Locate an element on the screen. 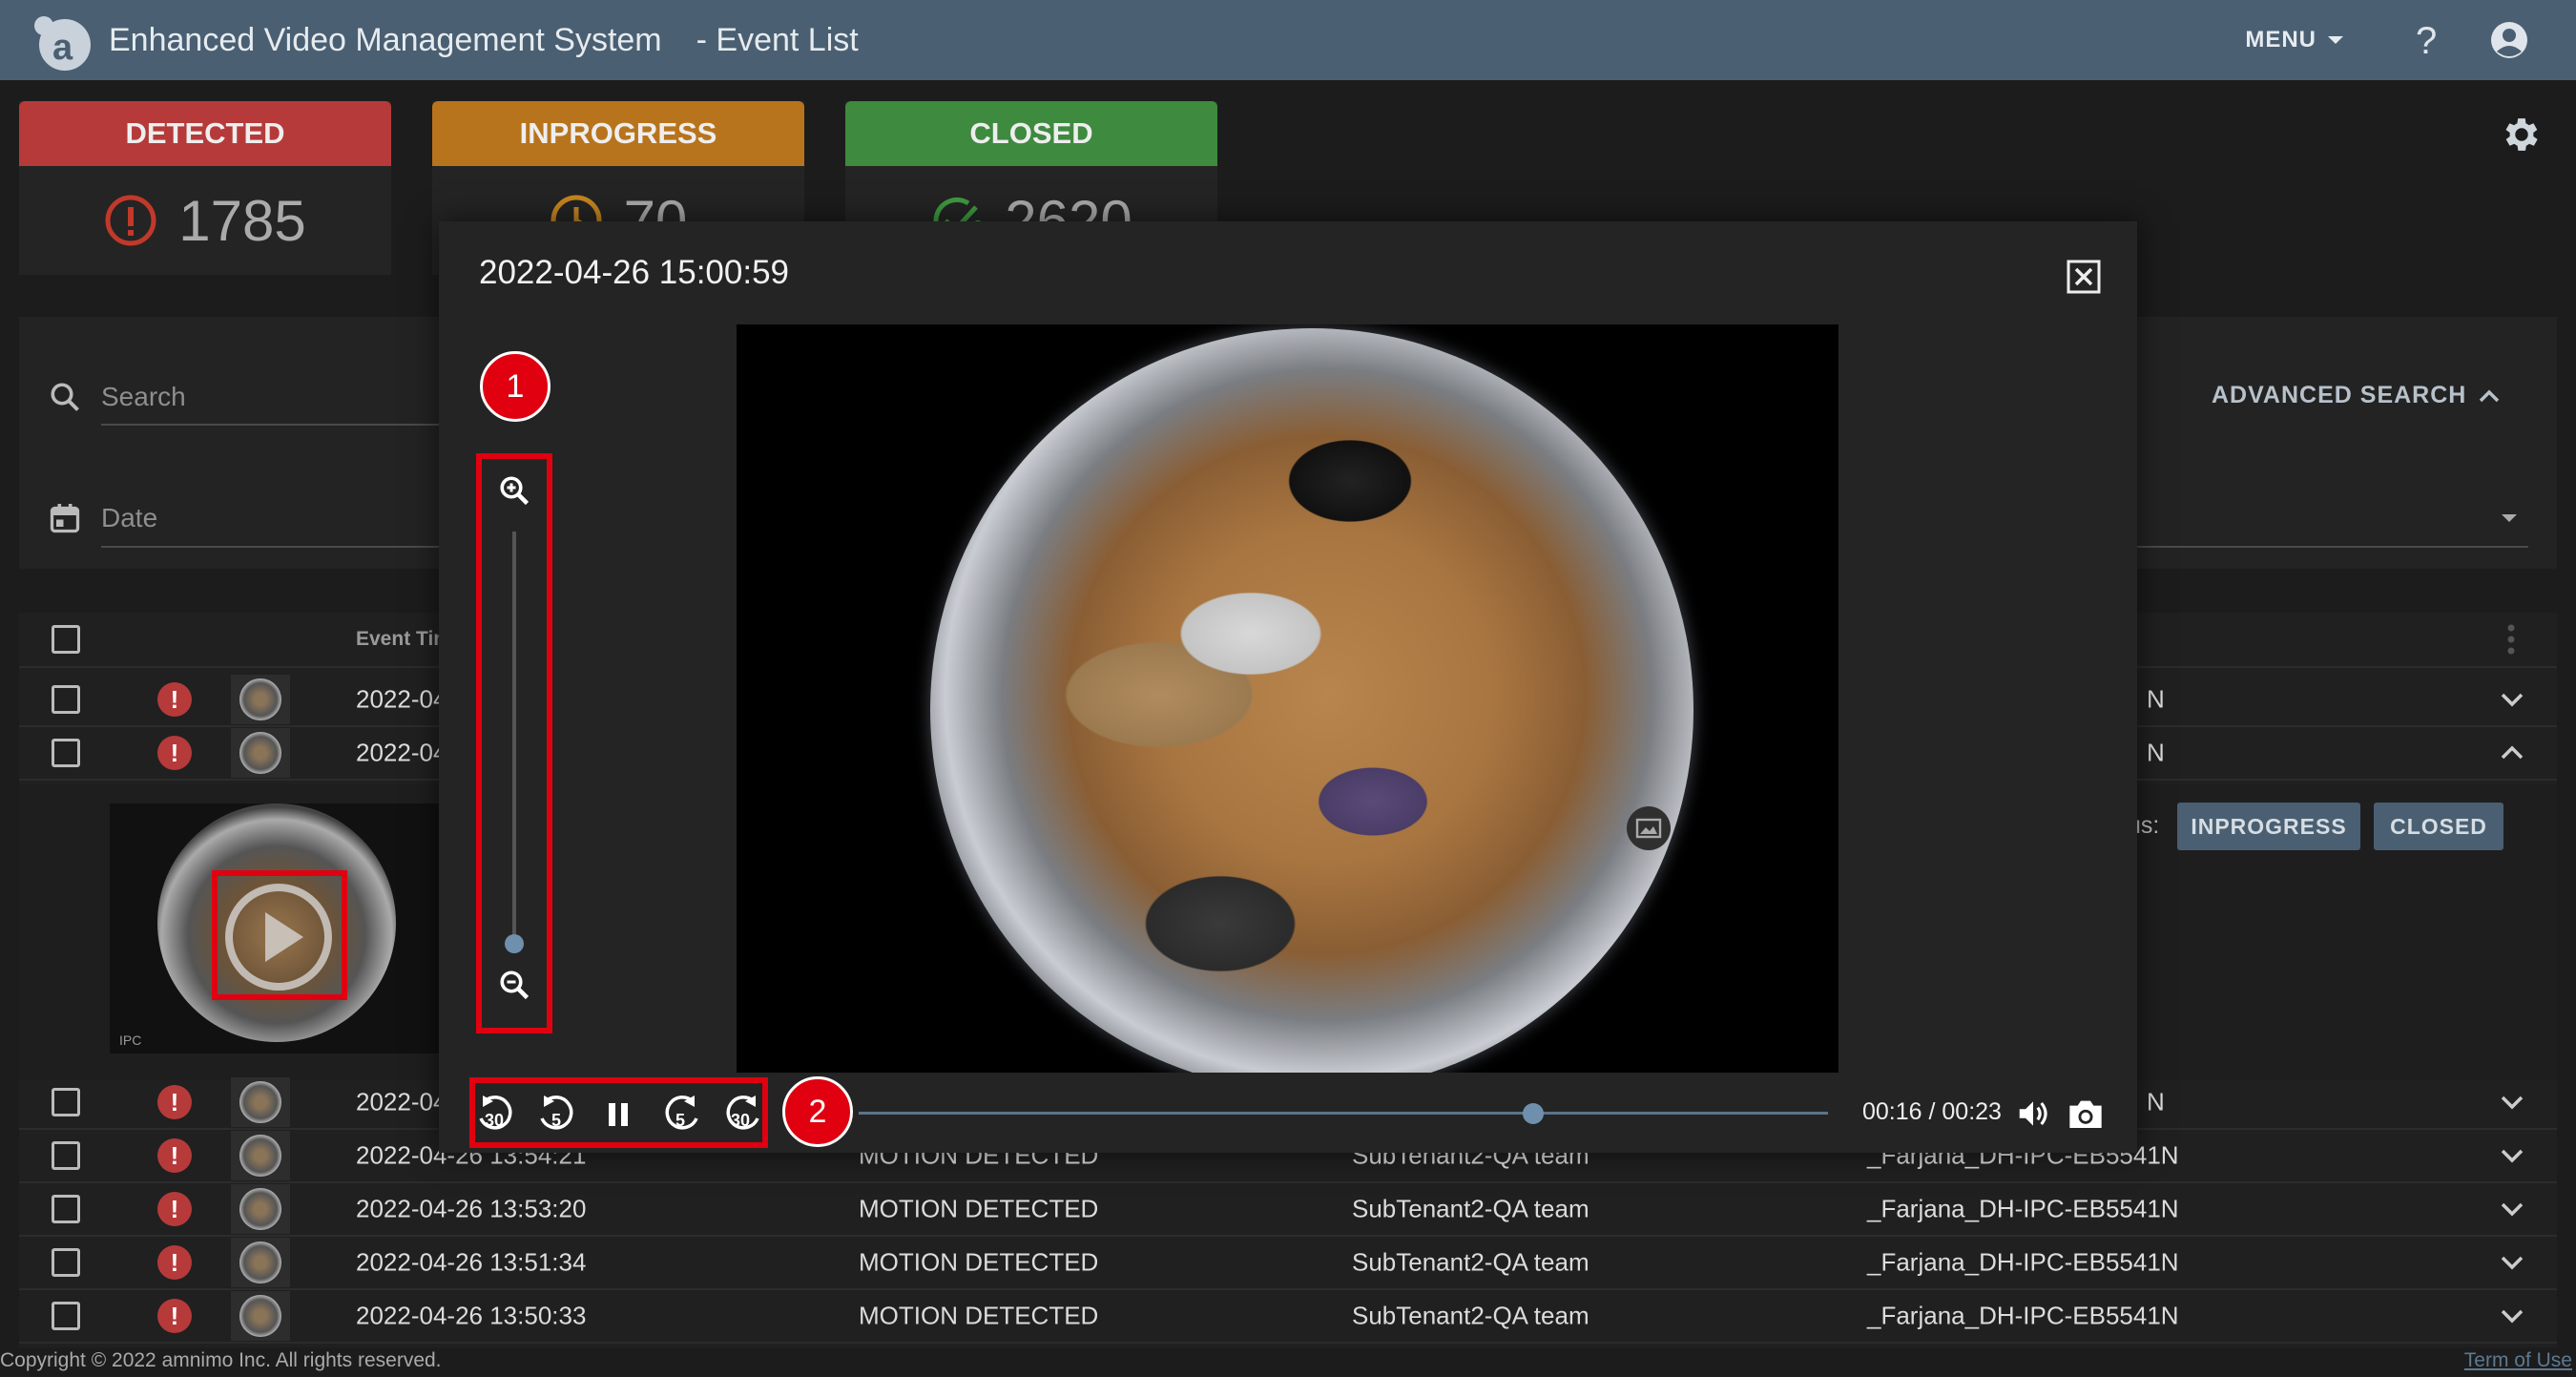  thumbnail-label: IPC is located at coordinates (130, 1040).